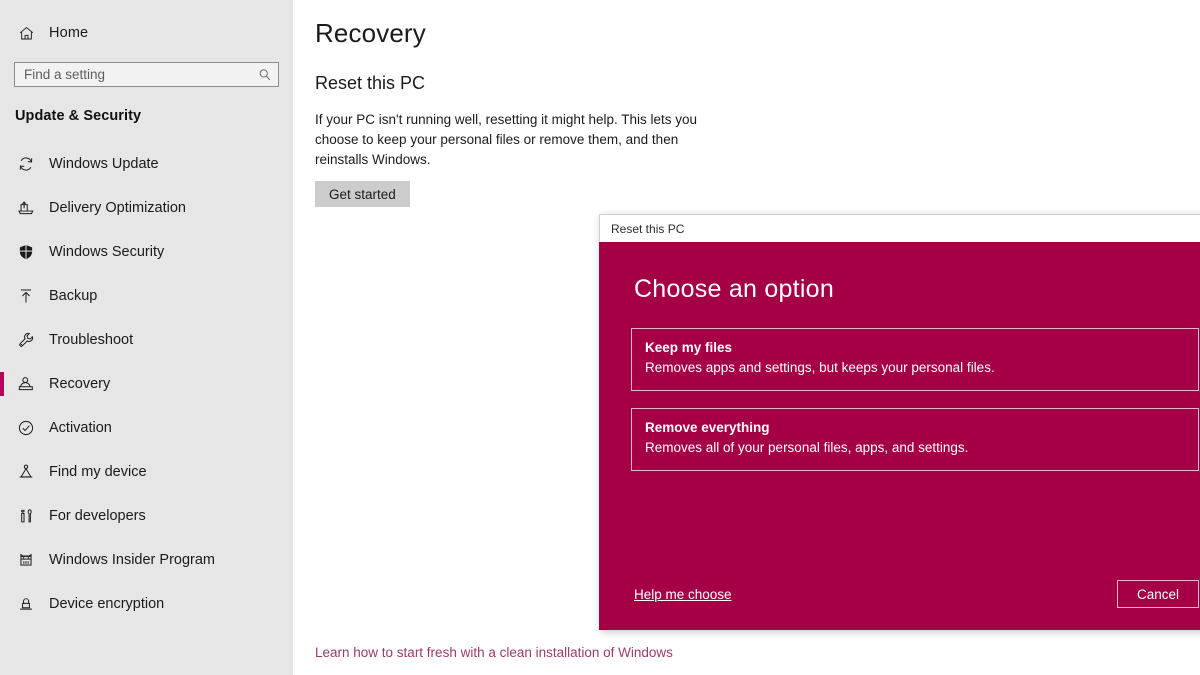 This screenshot has height=675, width=1200. I want to click on sidebar-section-header: Update & Security, so click(78, 116).